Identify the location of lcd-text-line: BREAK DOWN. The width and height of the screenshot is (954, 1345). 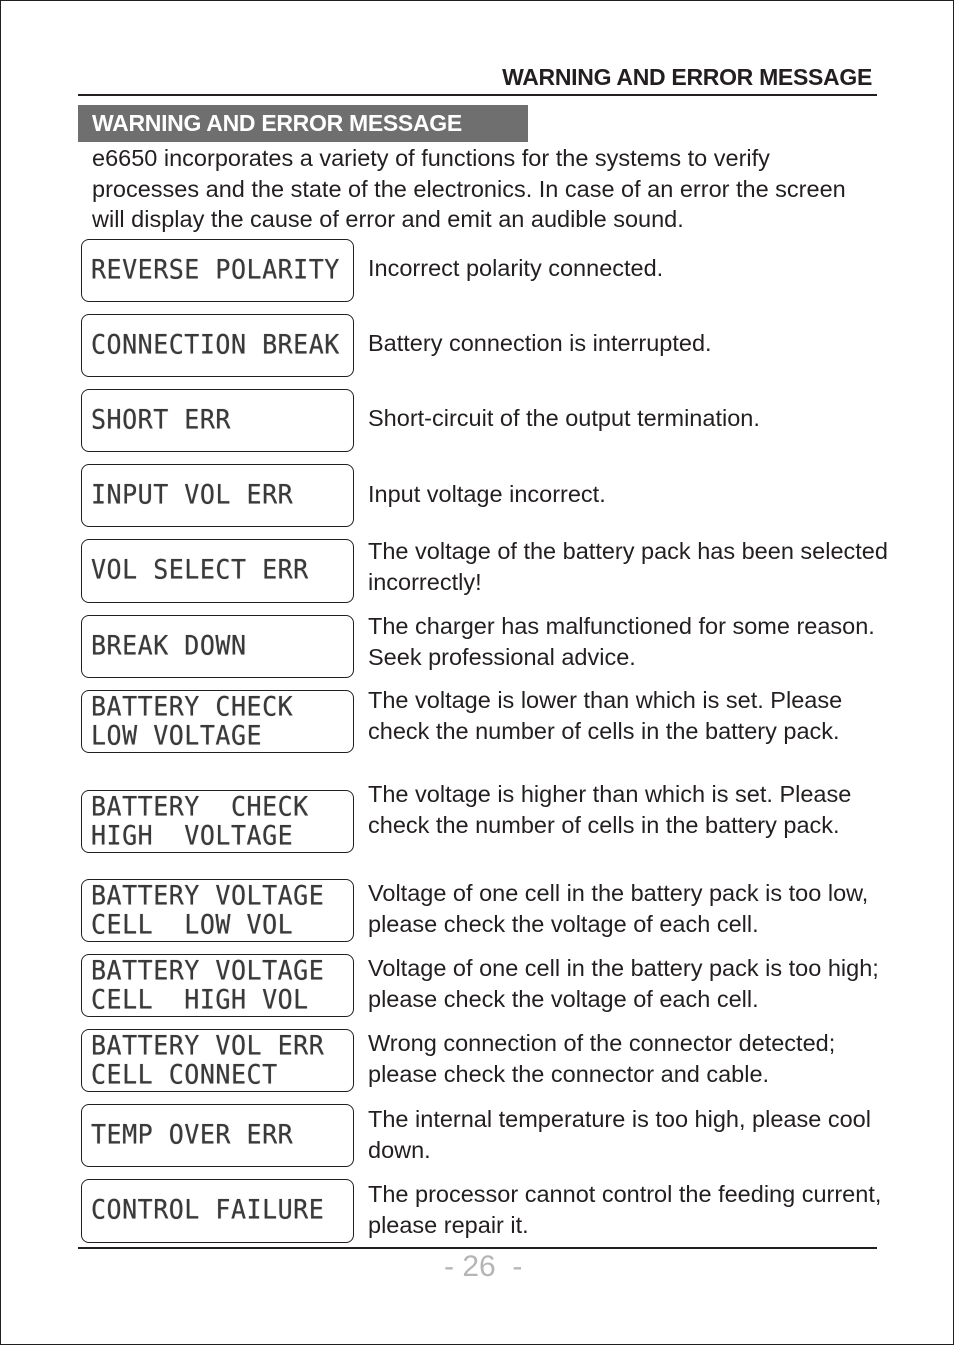
(169, 645).